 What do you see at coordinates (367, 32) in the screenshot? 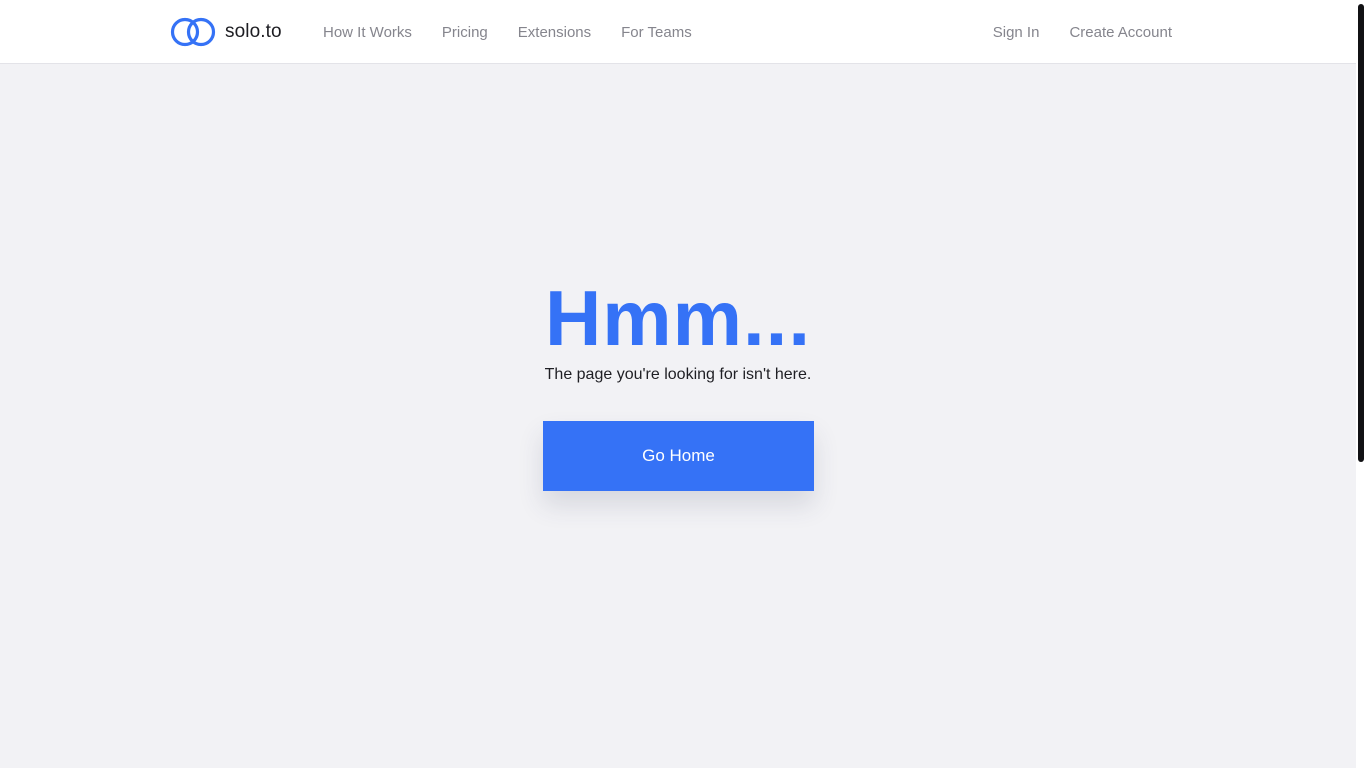
I see `nav-how-it-works: How It Works` at bounding box center [367, 32].